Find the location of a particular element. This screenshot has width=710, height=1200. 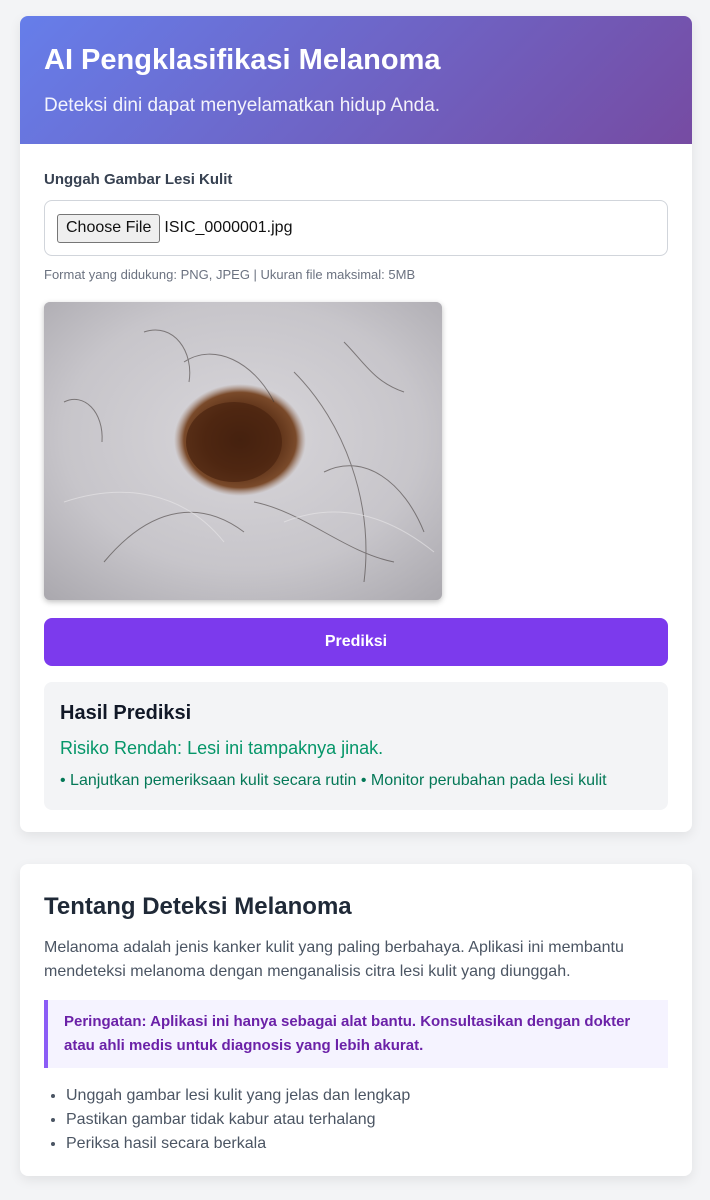

lesion-image is located at coordinates (243, 451).